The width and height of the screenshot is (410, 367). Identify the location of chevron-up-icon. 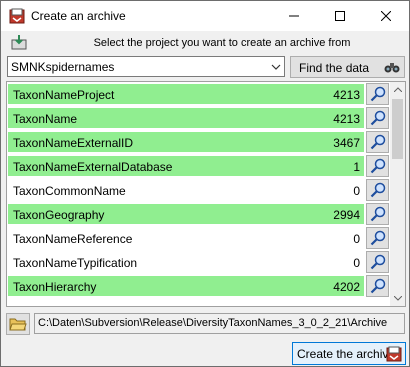
(397, 89).